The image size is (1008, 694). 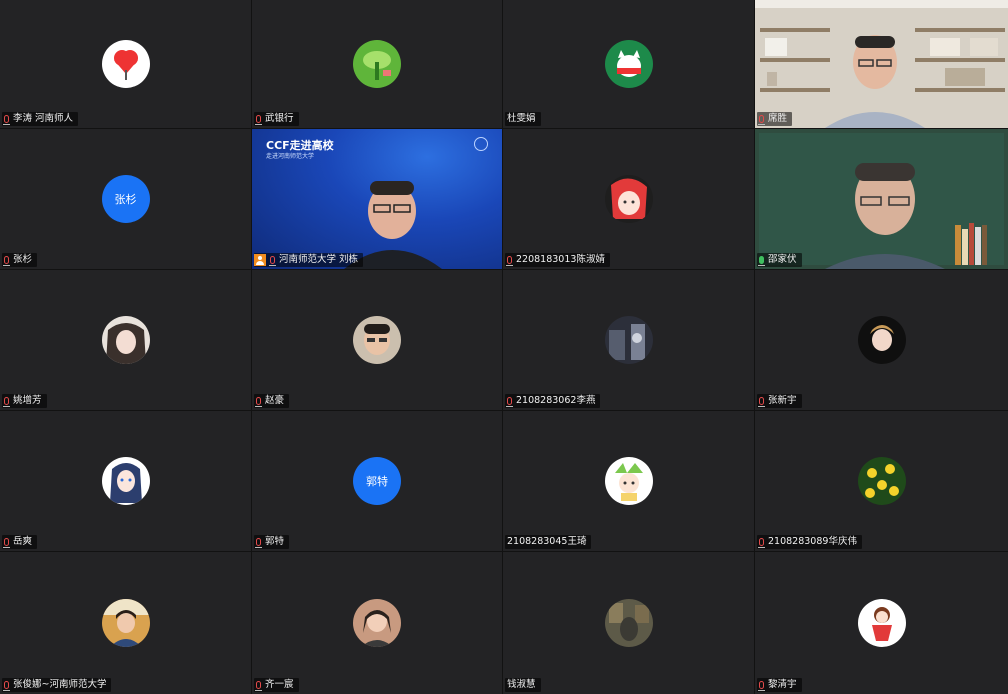 I want to click on participant-name: 黎清宇, so click(x=782, y=684).